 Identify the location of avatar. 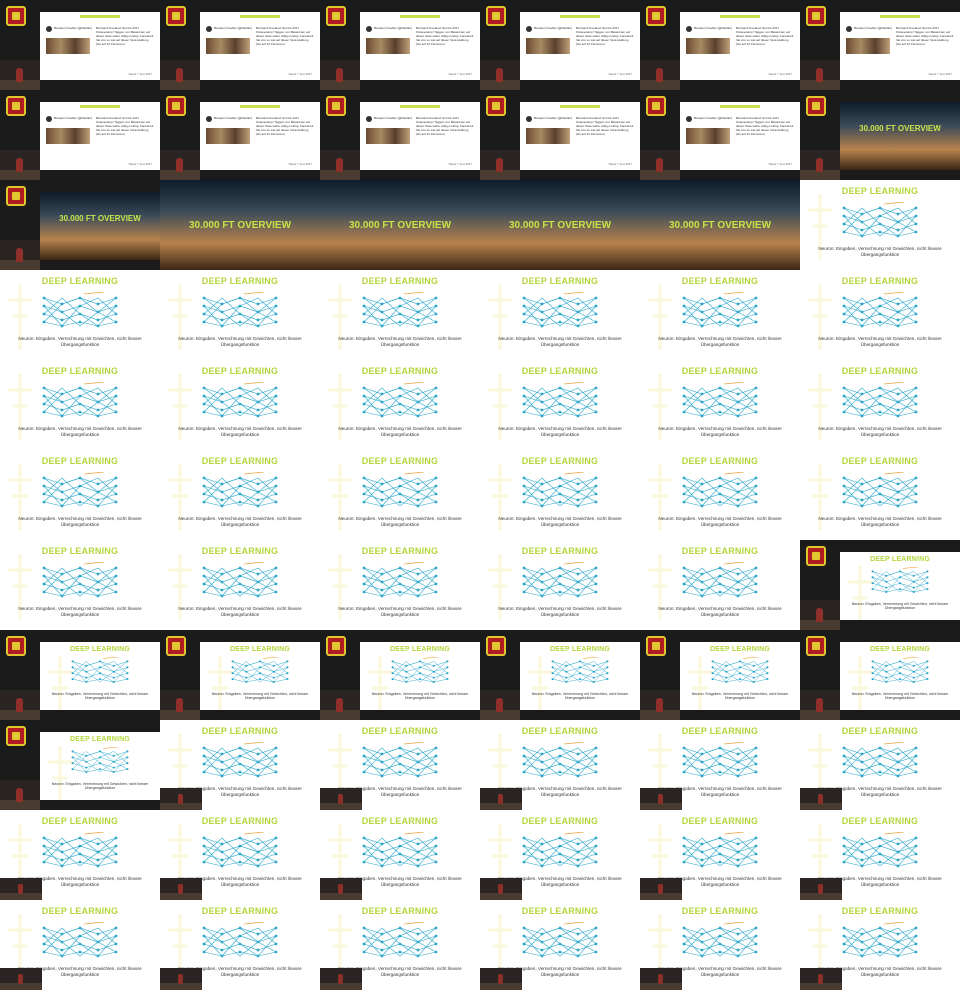
(369, 29).